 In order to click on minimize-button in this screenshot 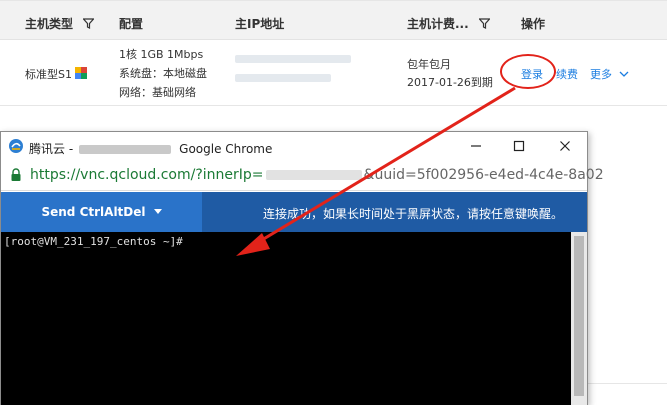, I will do `click(476, 146)`.